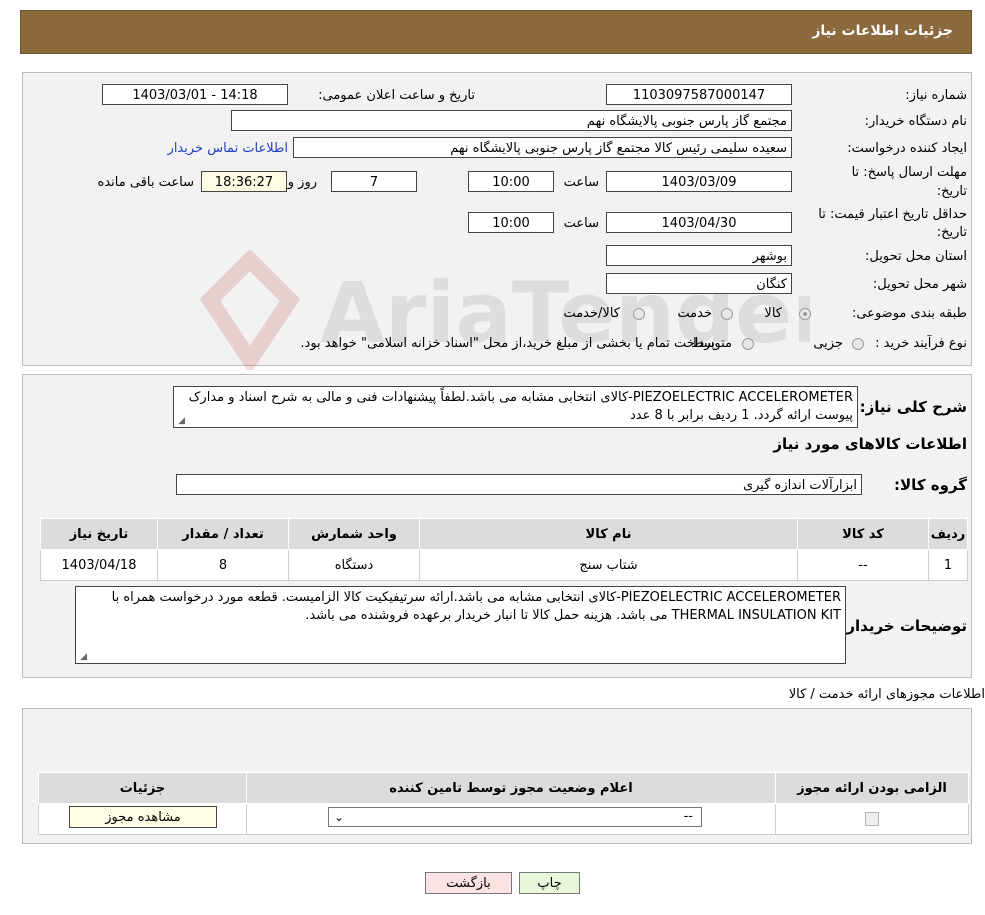 The height and width of the screenshot is (915, 985). I want to click on category-option-both: کالا/خدمت, so click(591, 313).